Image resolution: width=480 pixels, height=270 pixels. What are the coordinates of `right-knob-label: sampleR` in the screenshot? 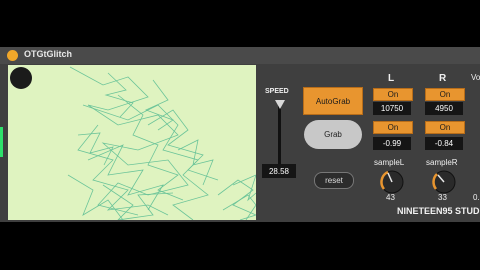 It's located at (442, 162).